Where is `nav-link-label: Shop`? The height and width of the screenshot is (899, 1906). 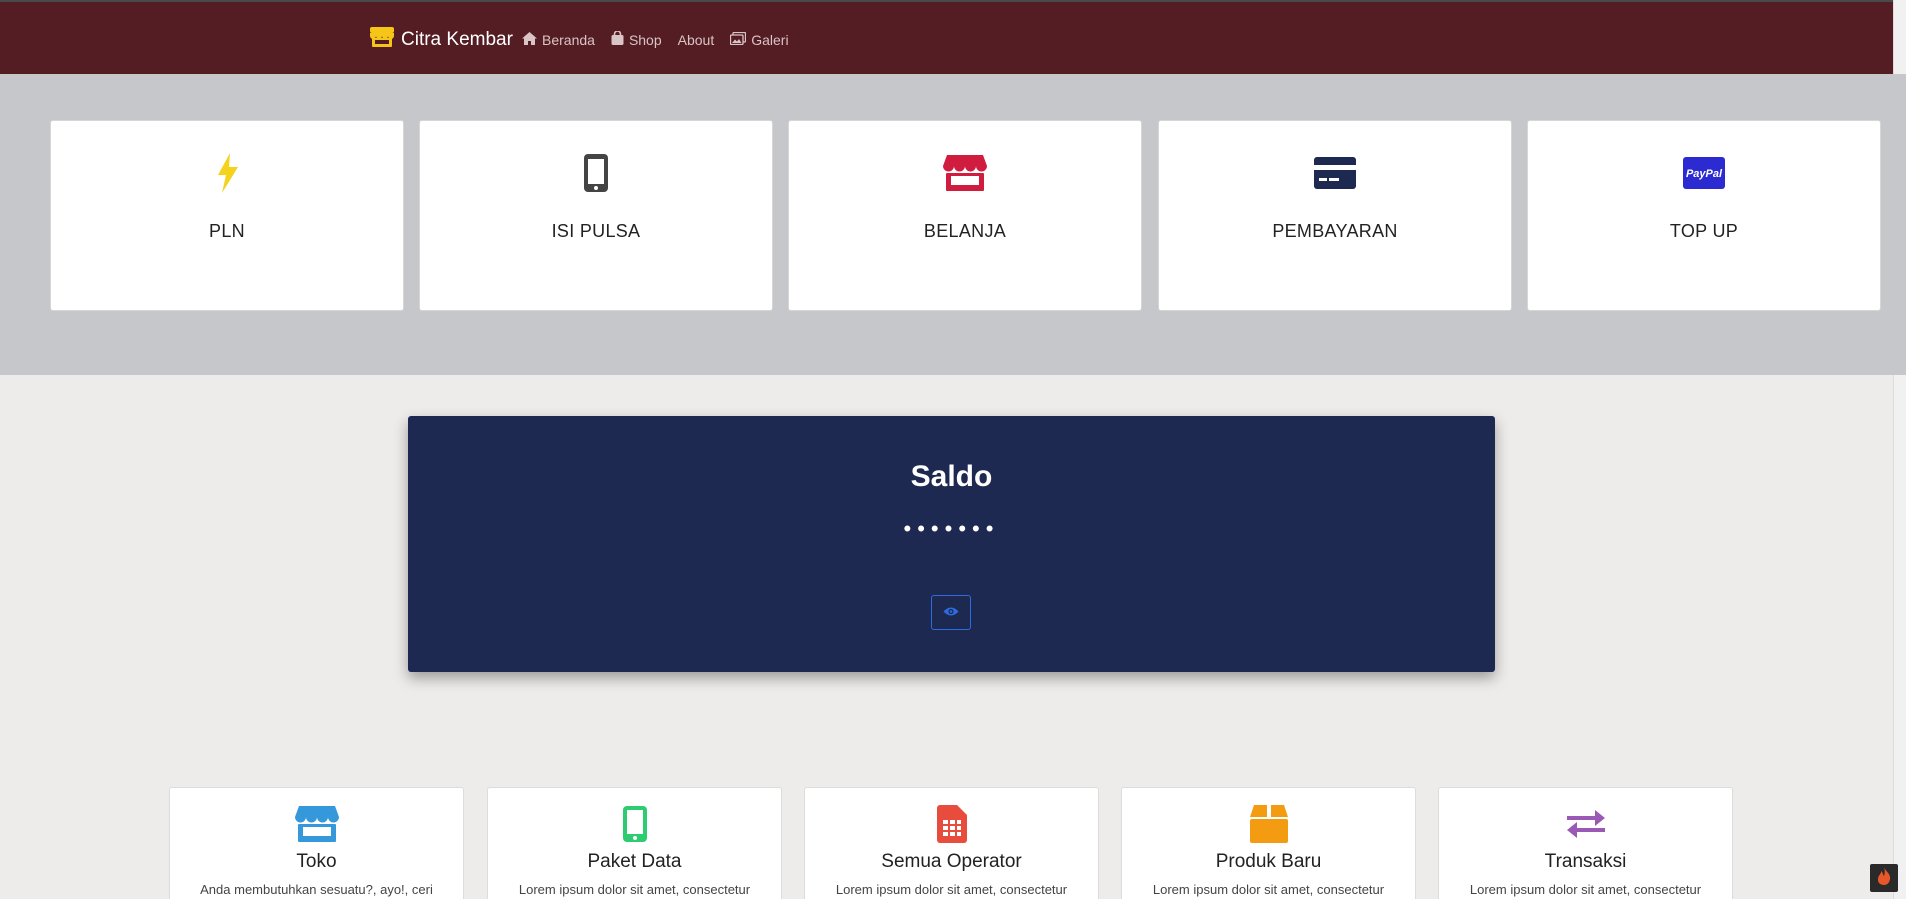 nav-link-label: Shop is located at coordinates (645, 39).